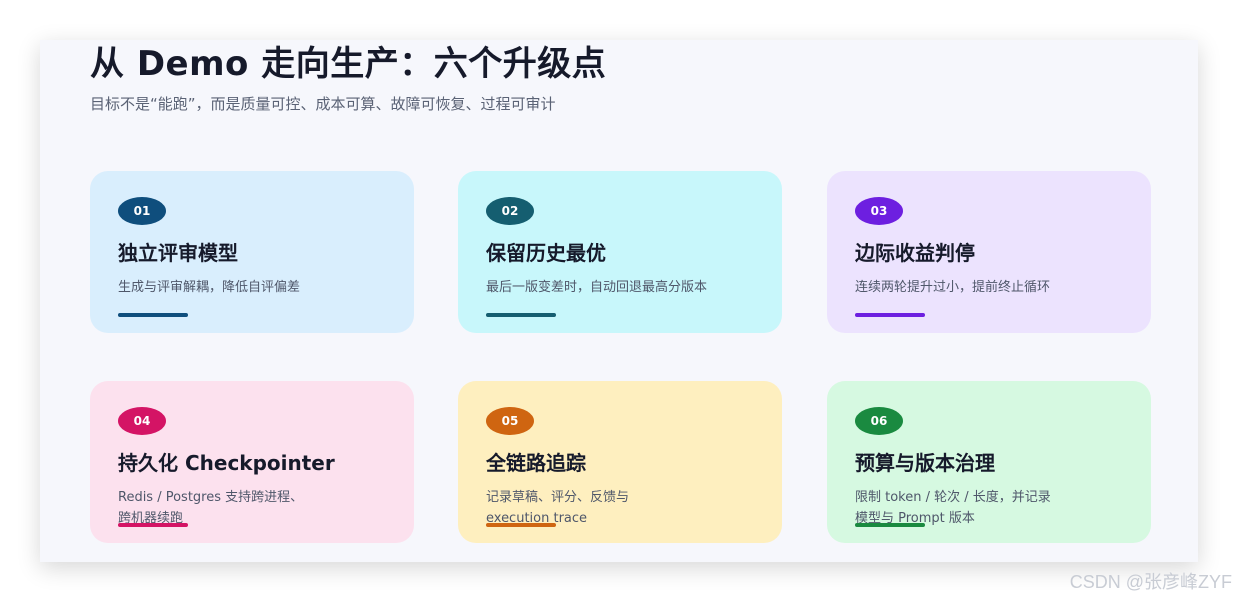  What do you see at coordinates (953, 287) in the screenshot?
I see `card-description-line: 连续两轮提升过小，提前终止循环` at bounding box center [953, 287].